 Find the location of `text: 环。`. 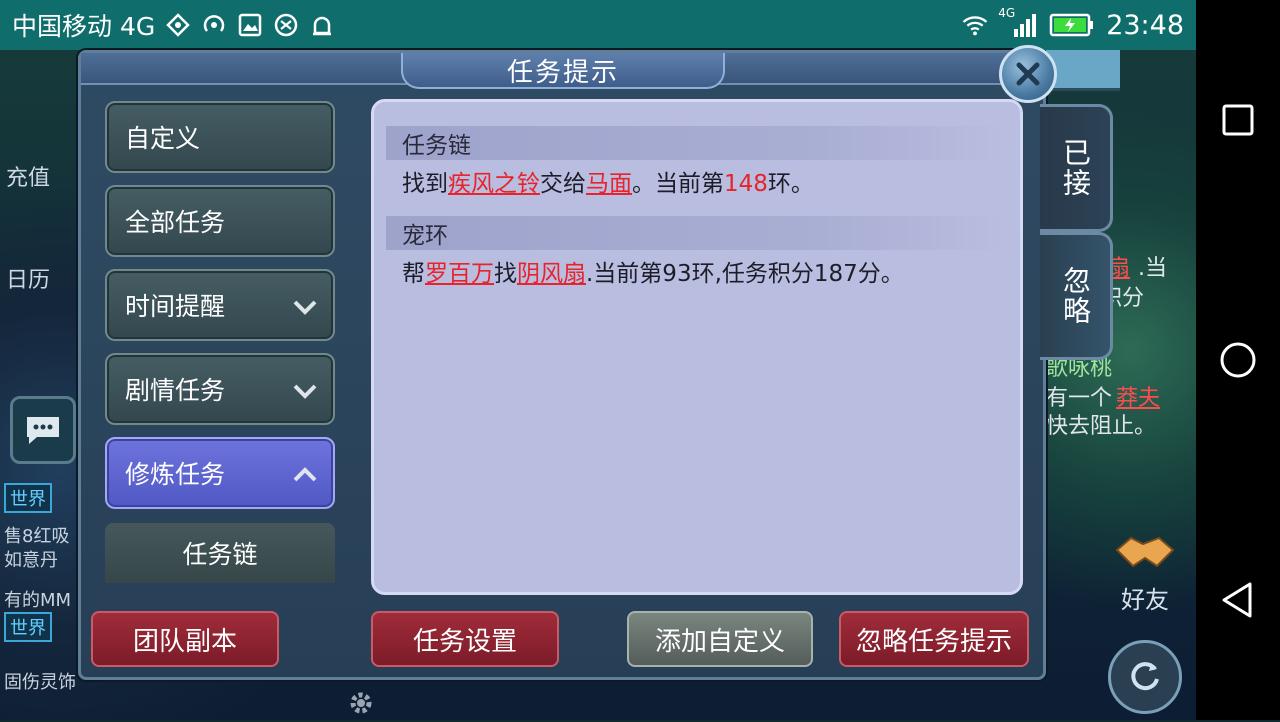

text: 环。 is located at coordinates (790, 184).